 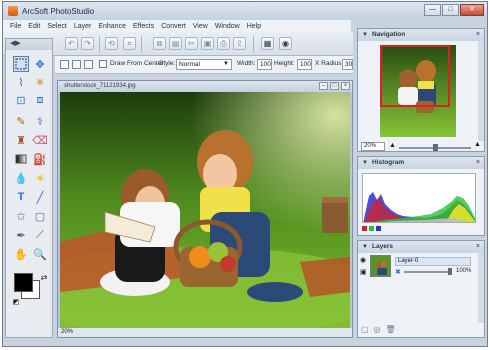 I want to click on crop-icon: ⊡, so click(x=21, y=100).